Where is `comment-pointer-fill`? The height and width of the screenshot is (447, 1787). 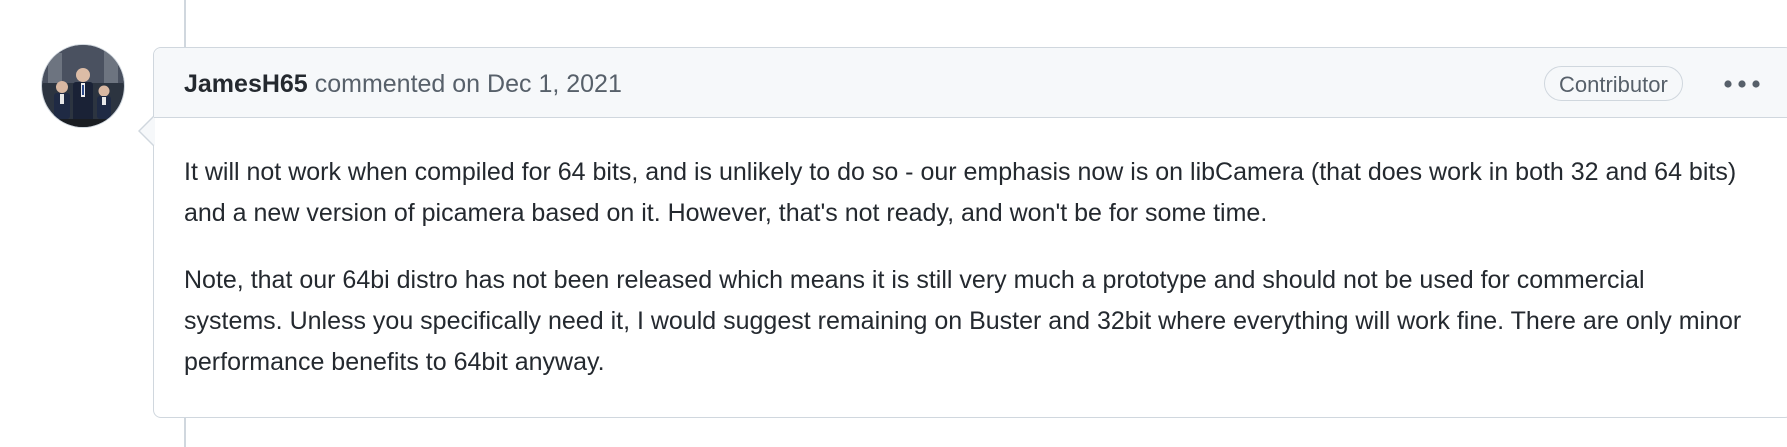 comment-pointer-fill is located at coordinates (147, 131).